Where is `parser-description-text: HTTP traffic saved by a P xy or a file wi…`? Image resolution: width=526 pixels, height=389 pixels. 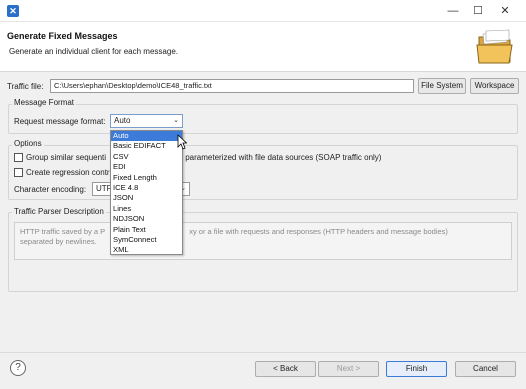 parser-description-text: HTTP traffic saved by a P xy or a file wi… is located at coordinates (263, 241).